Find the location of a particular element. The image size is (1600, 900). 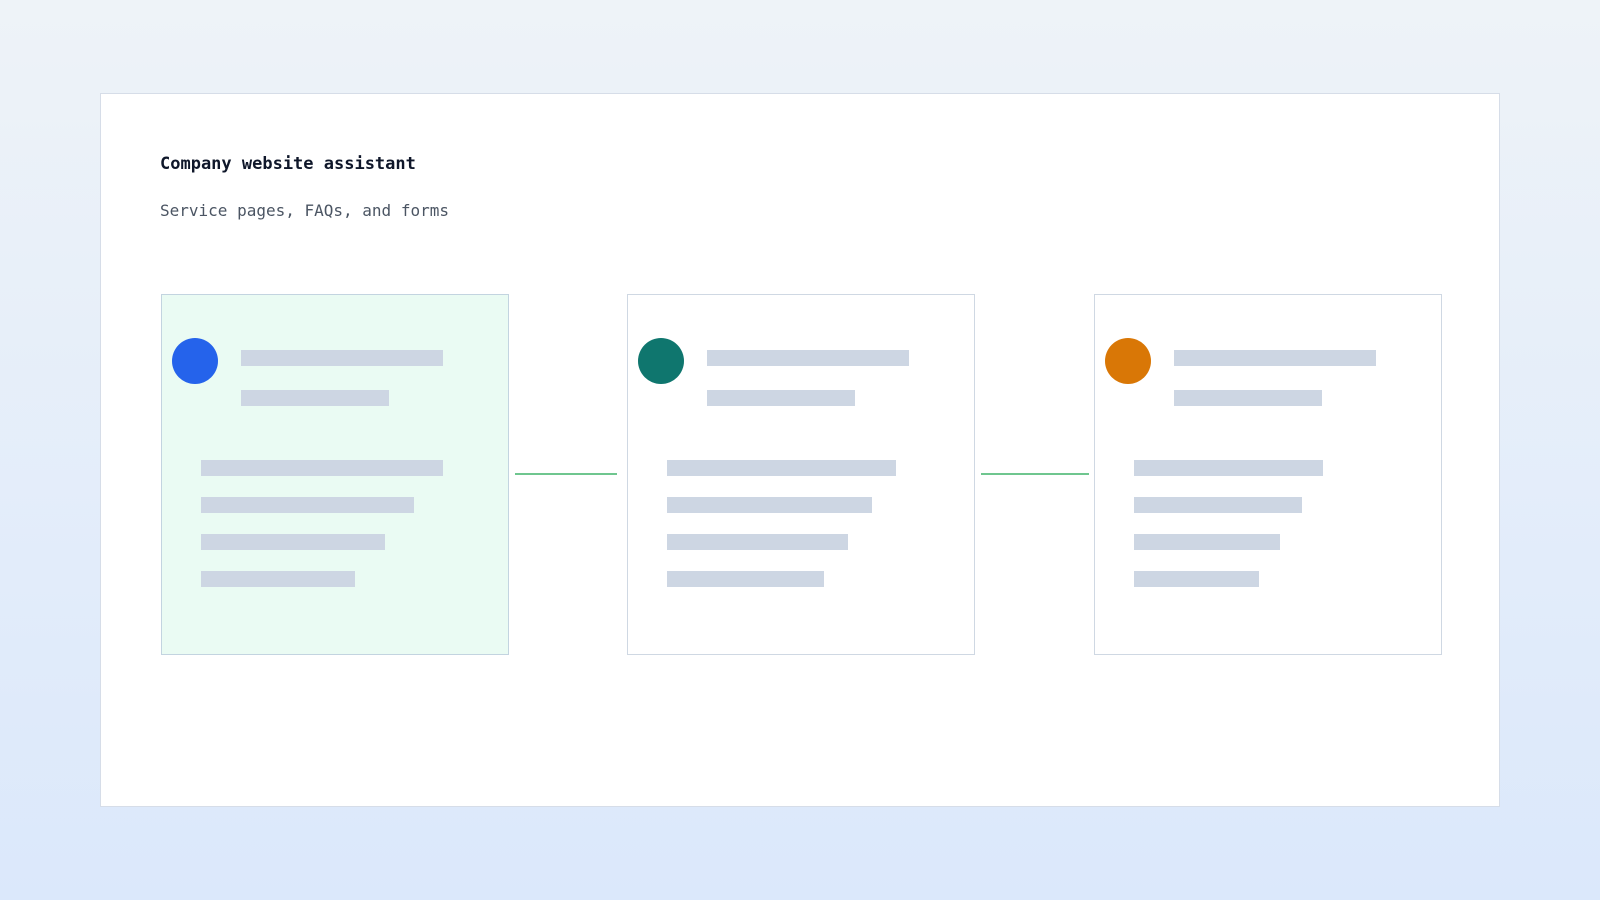

page-title: Company website assistant is located at coordinates (288, 164).